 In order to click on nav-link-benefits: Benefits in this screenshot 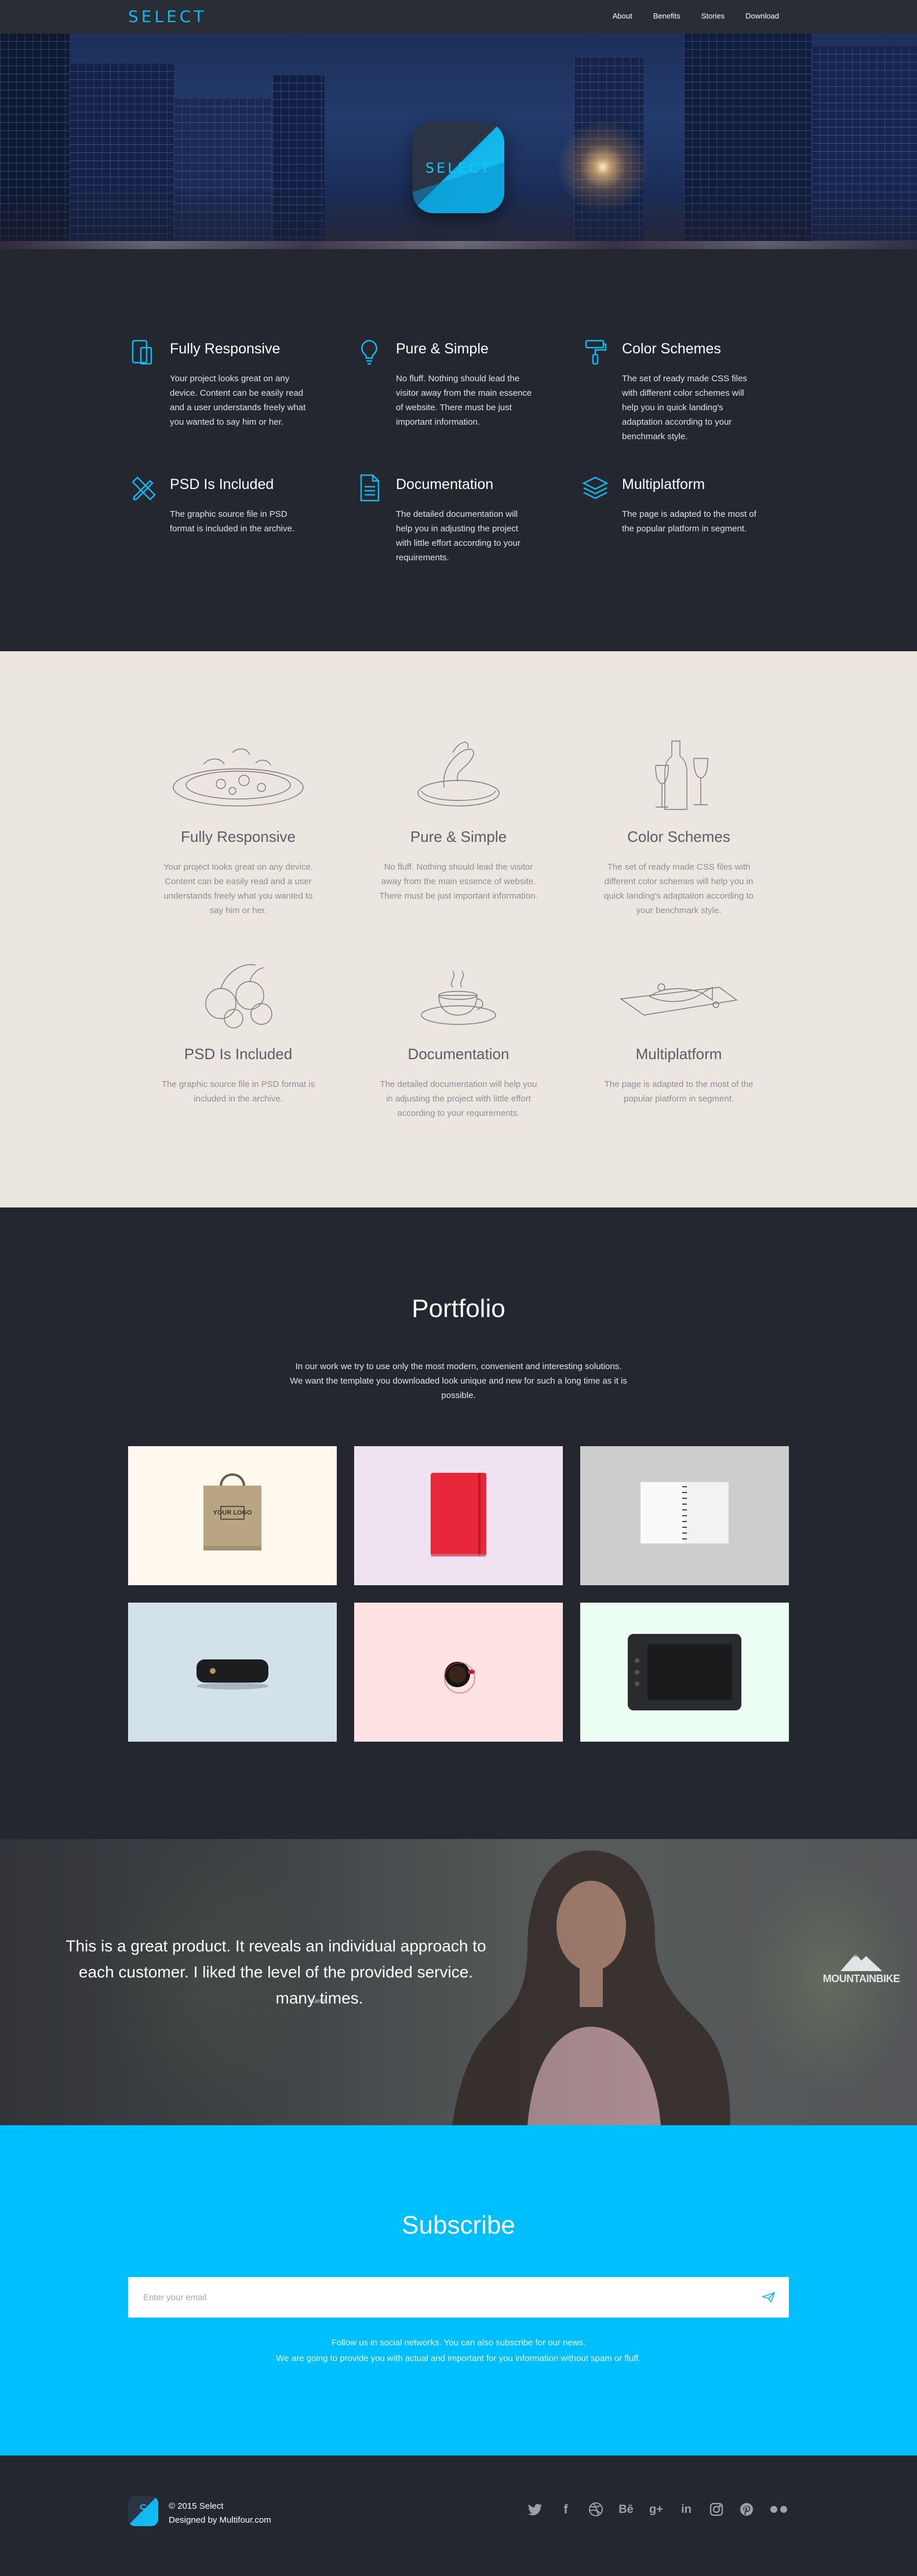, I will do `click(667, 16)`.